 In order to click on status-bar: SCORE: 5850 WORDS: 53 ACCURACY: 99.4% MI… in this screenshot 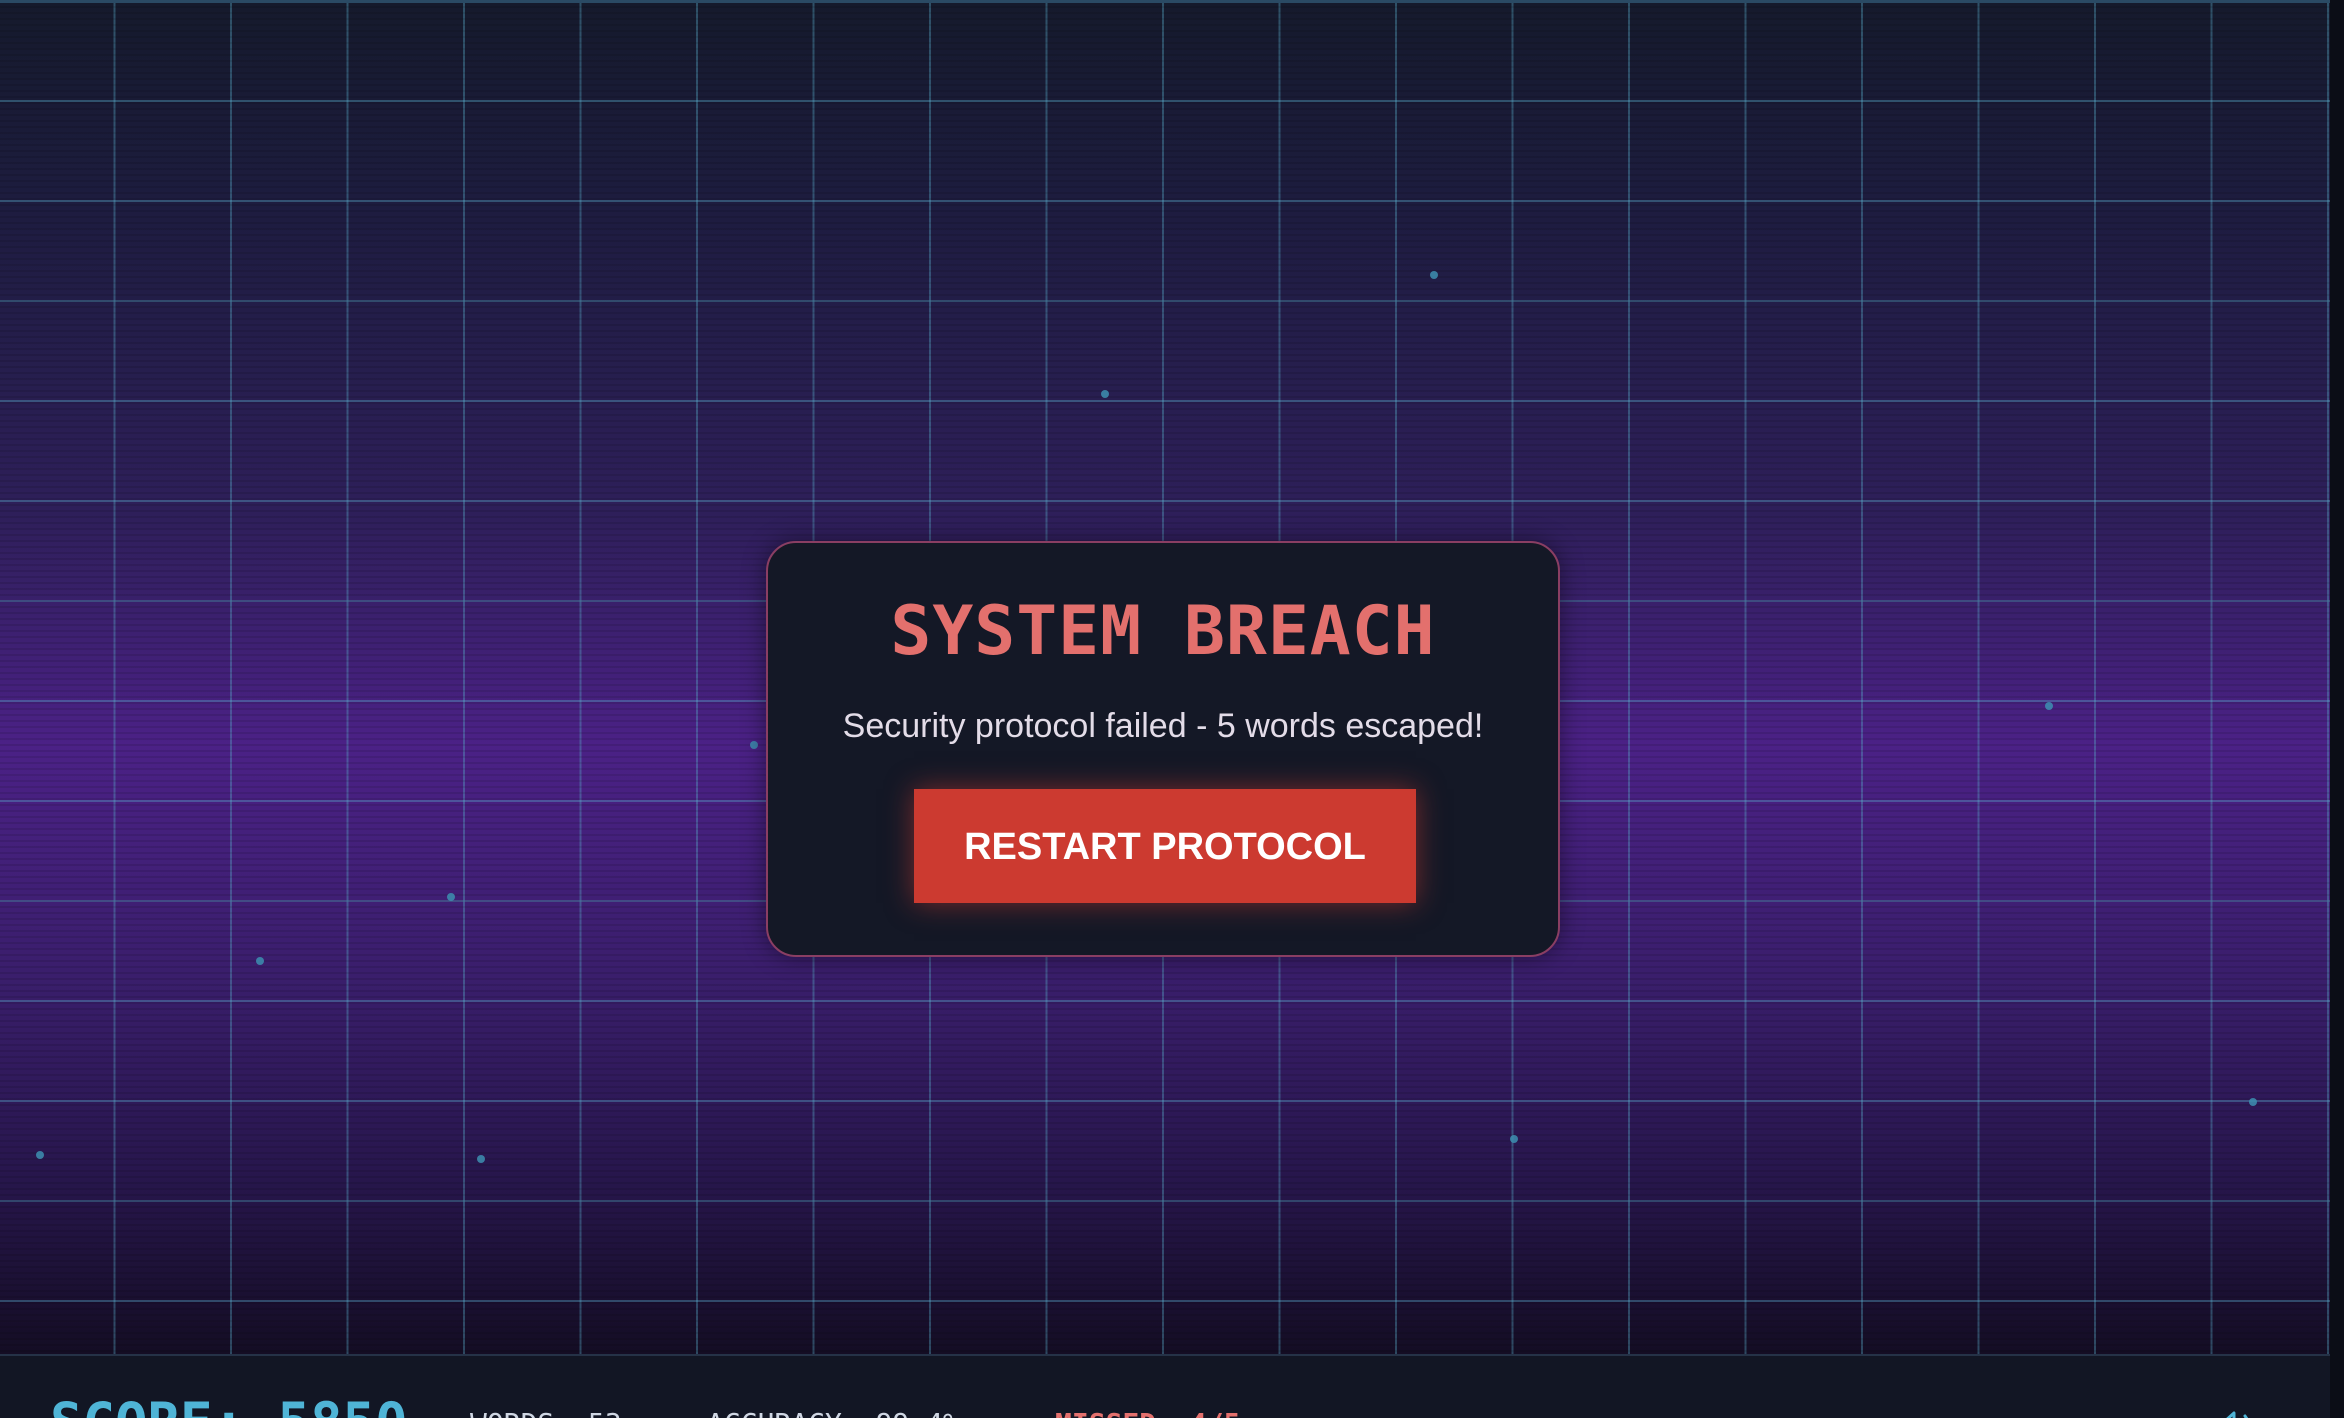, I will do `click(1165, 1386)`.